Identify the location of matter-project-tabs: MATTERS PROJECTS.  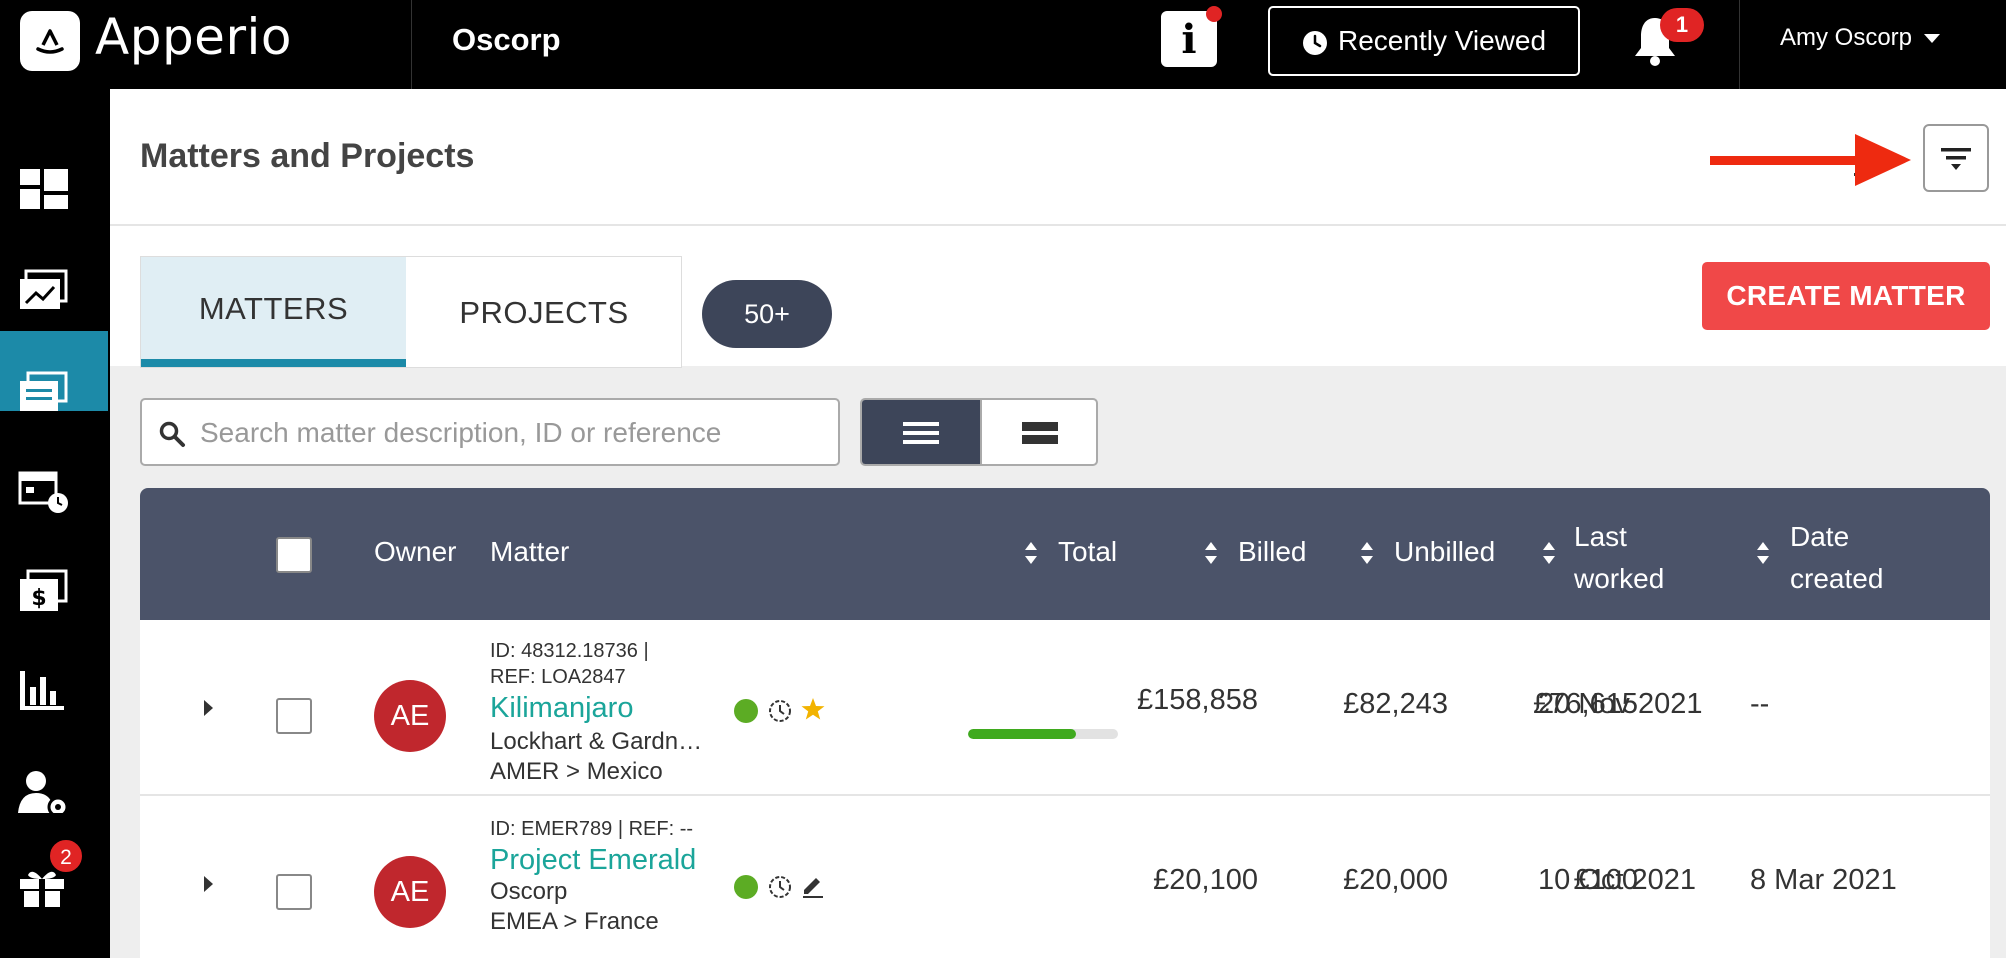
(411, 312).